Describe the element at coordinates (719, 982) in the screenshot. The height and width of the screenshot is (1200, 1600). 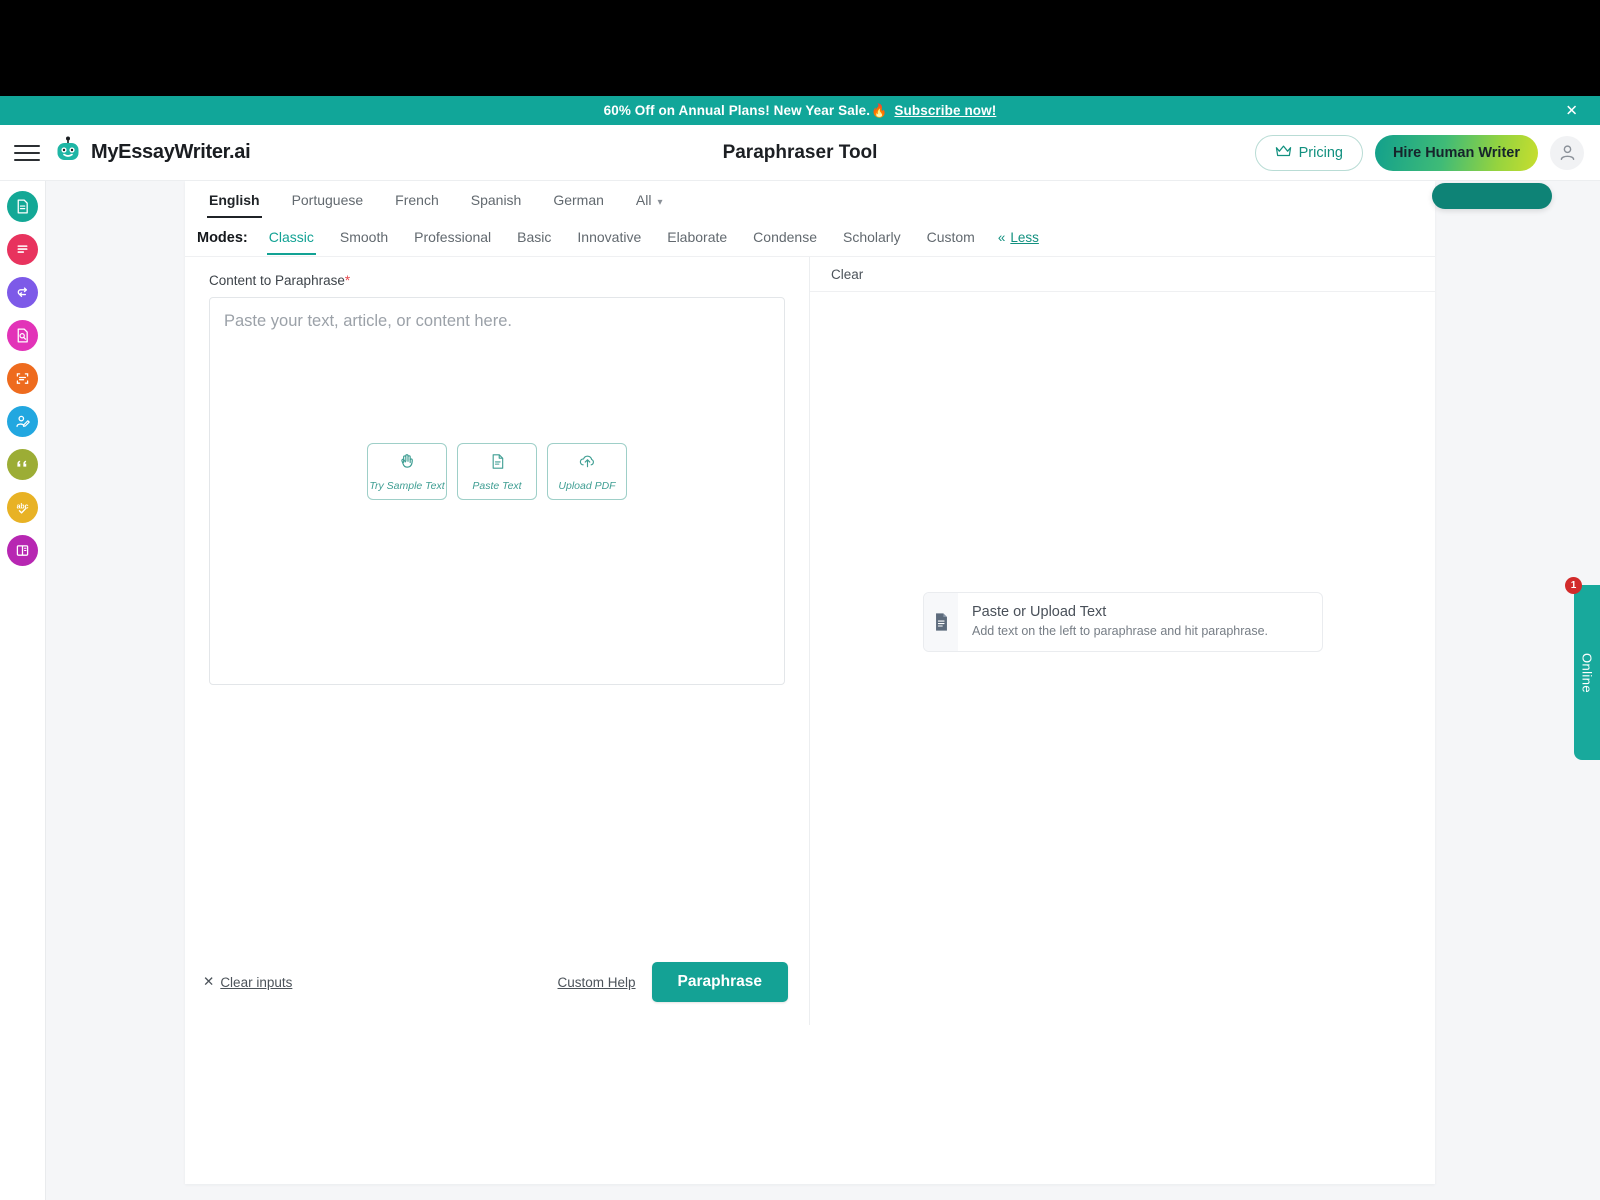
I see `paraphrase-button: Paraphrase` at that location.